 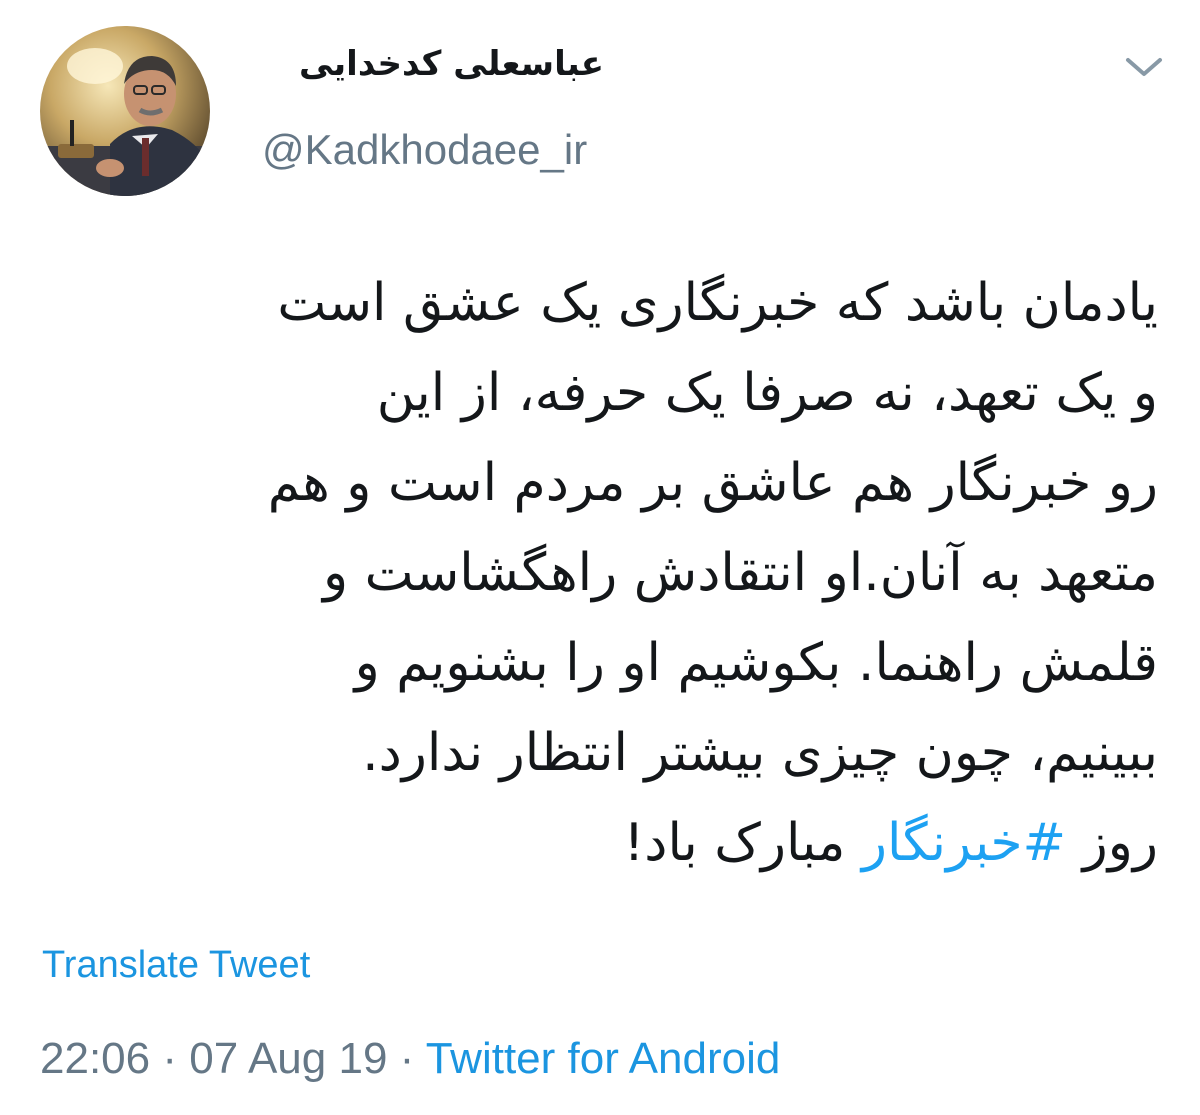 What do you see at coordinates (603, 1058) in the screenshot?
I see `tweet-source-link: Twitter for Android` at bounding box center [603, 1058].